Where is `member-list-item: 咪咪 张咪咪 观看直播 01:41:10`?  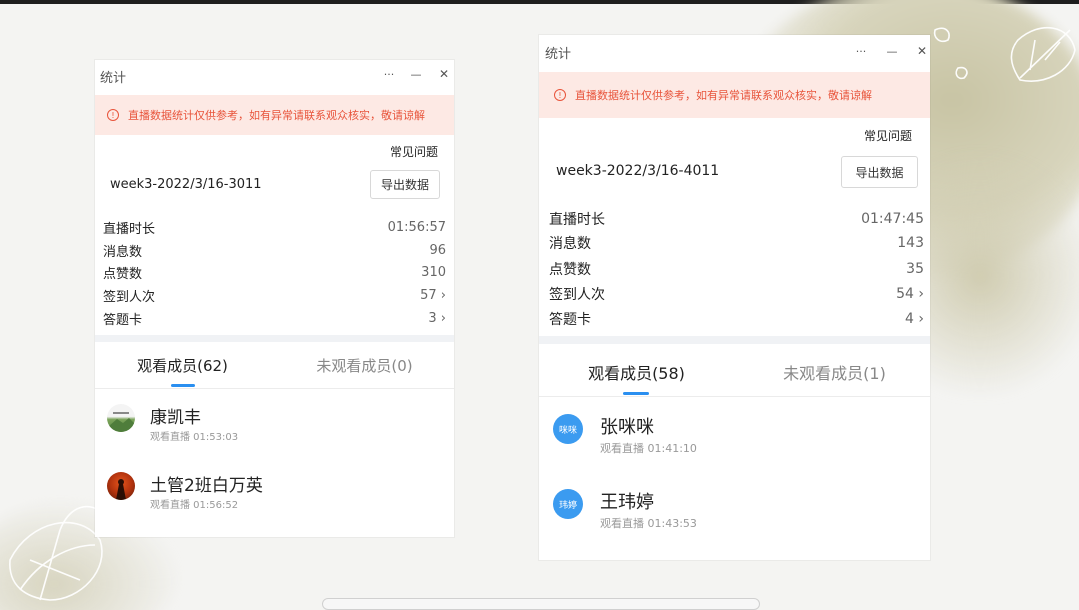 member-list-item: 咪咪 张咪咪 观看直播 01:41:10 is located at coordinates (734, 440).